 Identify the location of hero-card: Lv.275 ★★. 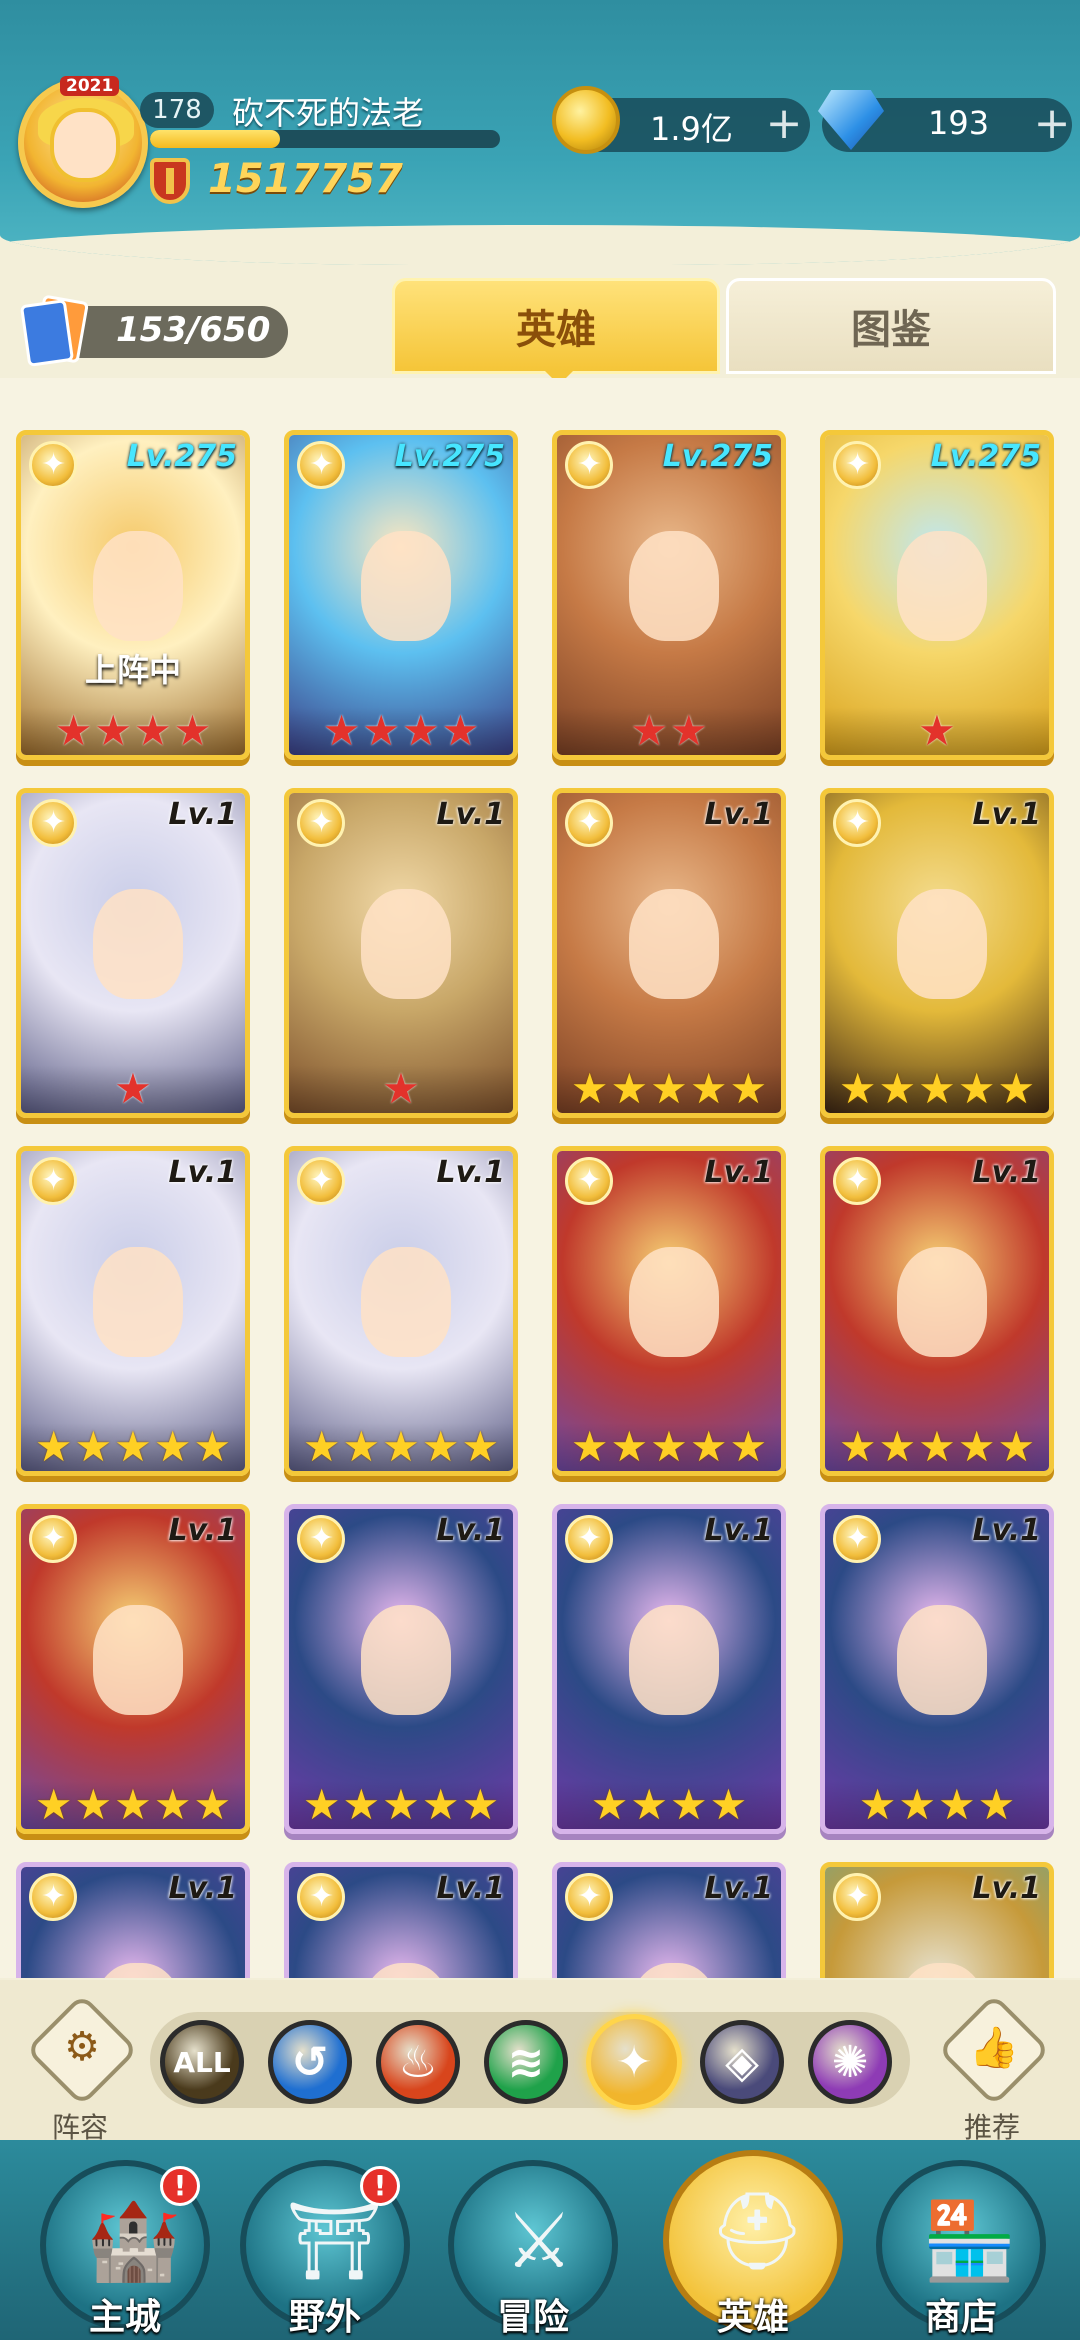
(669, 595).